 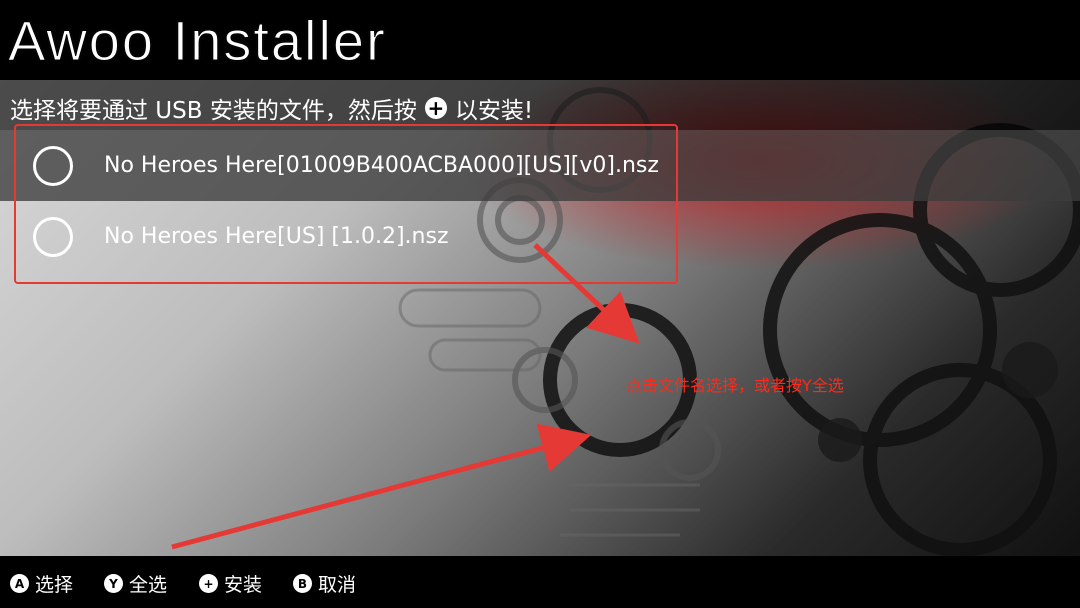 I want to click on title-bar: Awoo Installer, so click(x=540, y=40).